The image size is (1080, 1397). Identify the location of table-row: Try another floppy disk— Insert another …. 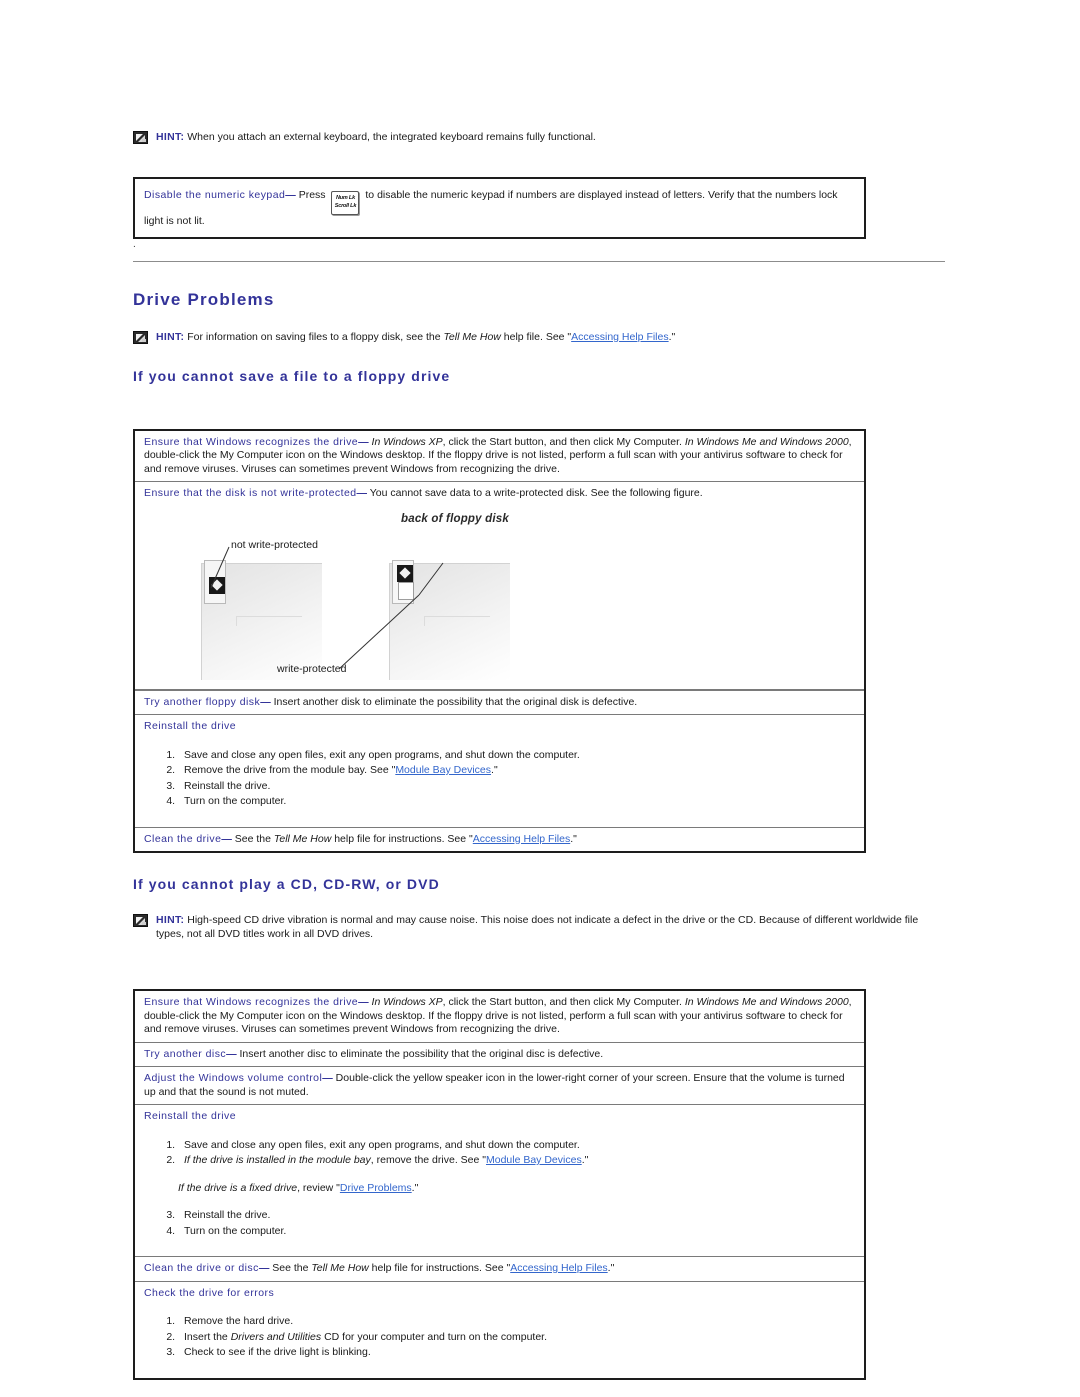
(499, 702).